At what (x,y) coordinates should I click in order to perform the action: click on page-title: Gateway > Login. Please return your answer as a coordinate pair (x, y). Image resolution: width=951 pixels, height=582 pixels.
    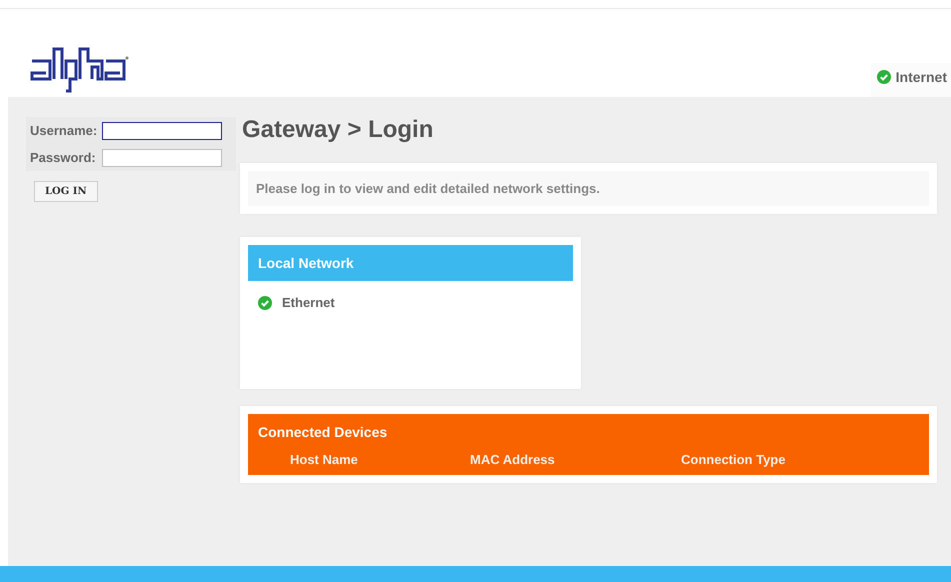
    Looking at the image, I should click on (338, 130).